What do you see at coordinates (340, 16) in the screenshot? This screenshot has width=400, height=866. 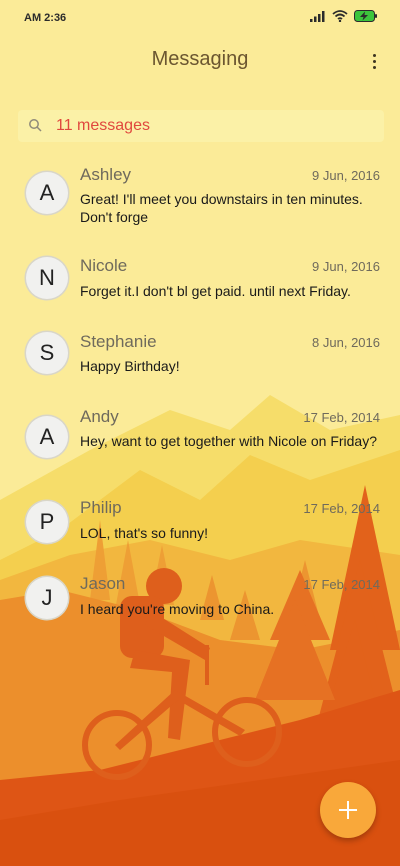 I see `wifi-icon` at bounding box center [340, 16].